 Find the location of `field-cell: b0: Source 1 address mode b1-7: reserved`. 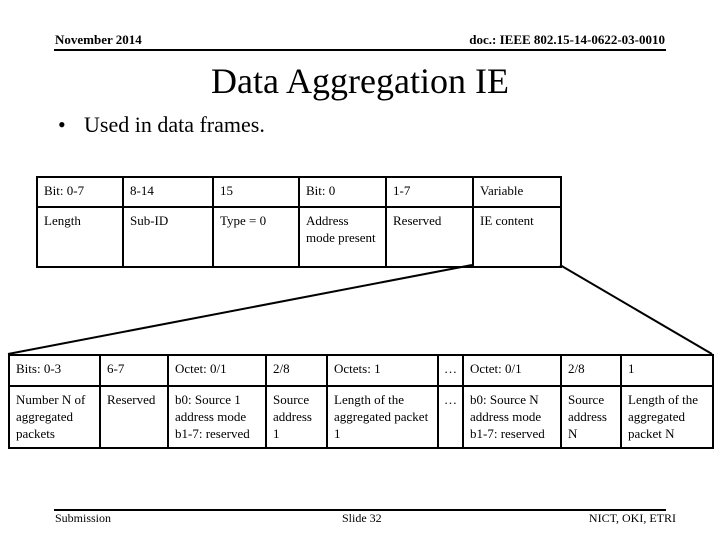

field-cell: b0: Source 1 address mode b1-7: reserved is located at coordinates (217, 417).